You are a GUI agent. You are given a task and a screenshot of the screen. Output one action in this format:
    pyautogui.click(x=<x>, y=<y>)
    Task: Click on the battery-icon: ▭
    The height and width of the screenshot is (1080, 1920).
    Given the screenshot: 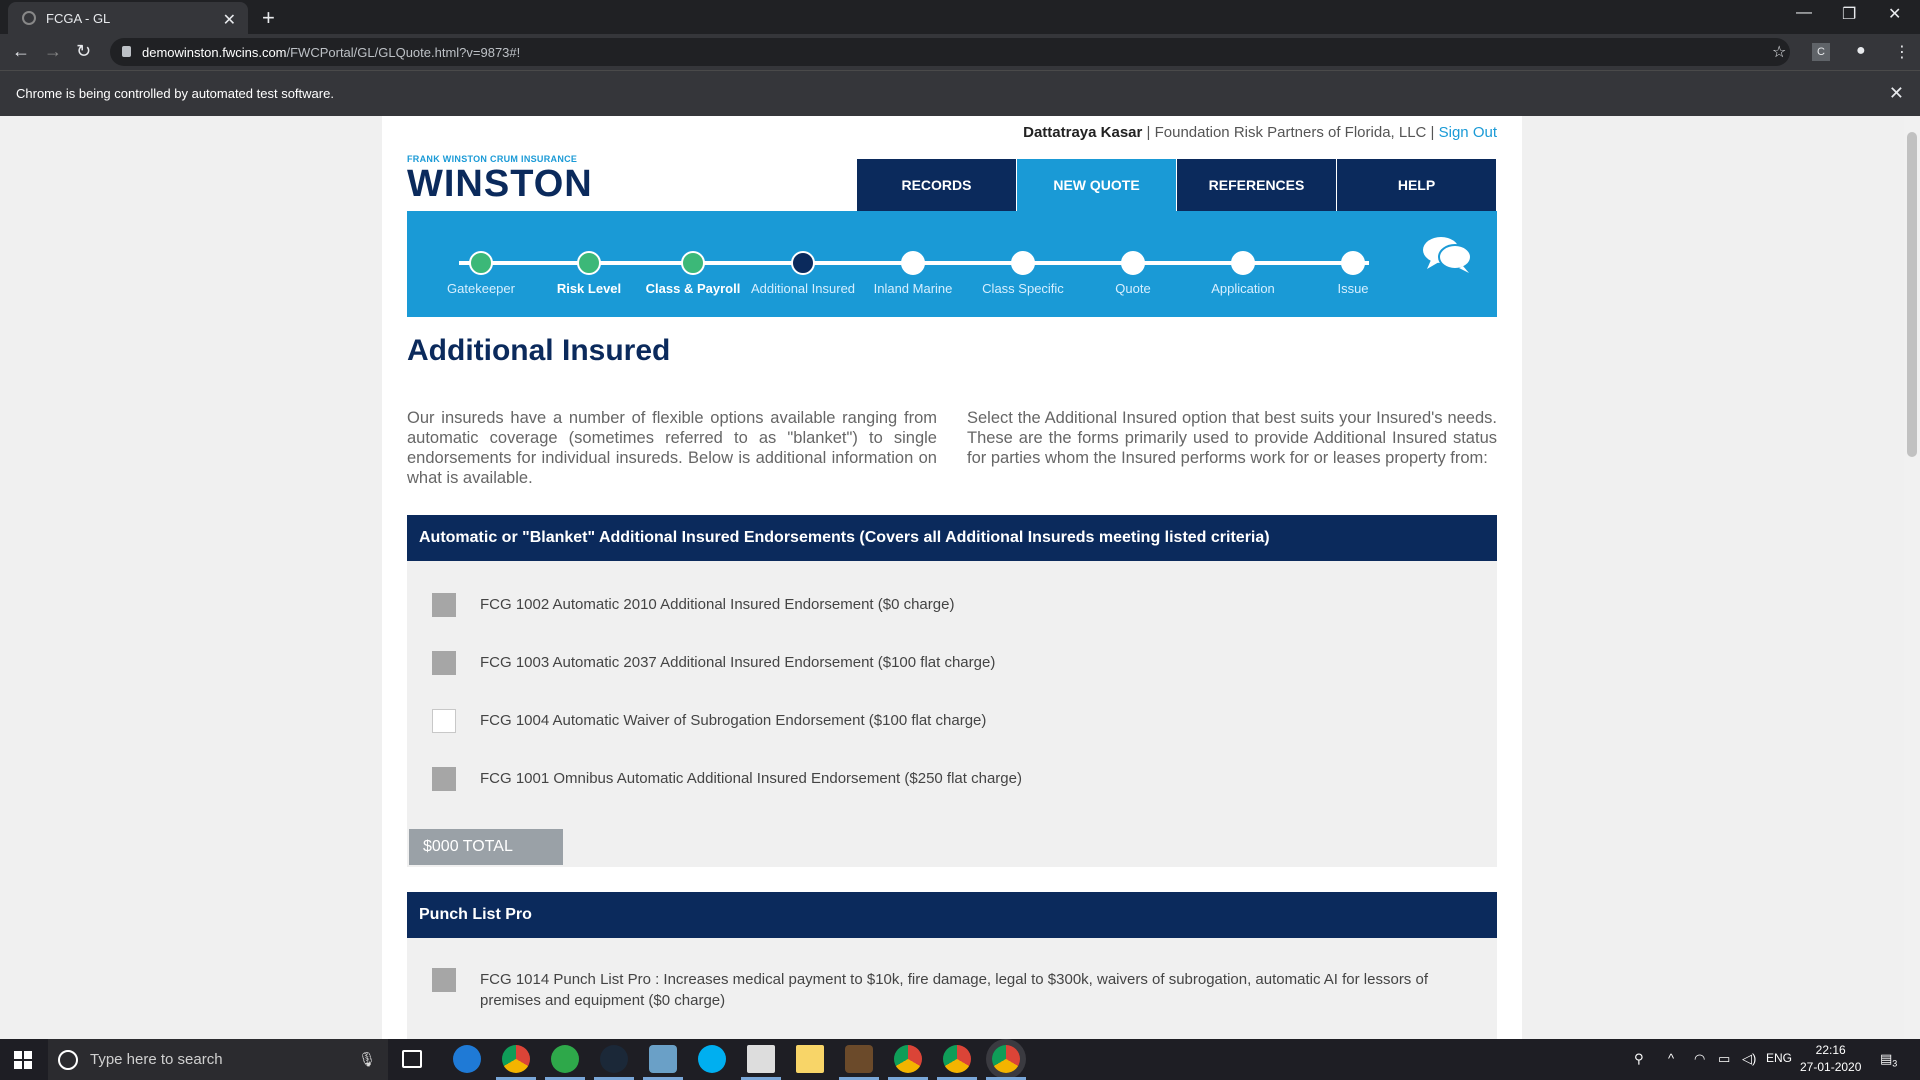 What is the action you would take?
    pyautogui.click(x=1724, y=1059)
    